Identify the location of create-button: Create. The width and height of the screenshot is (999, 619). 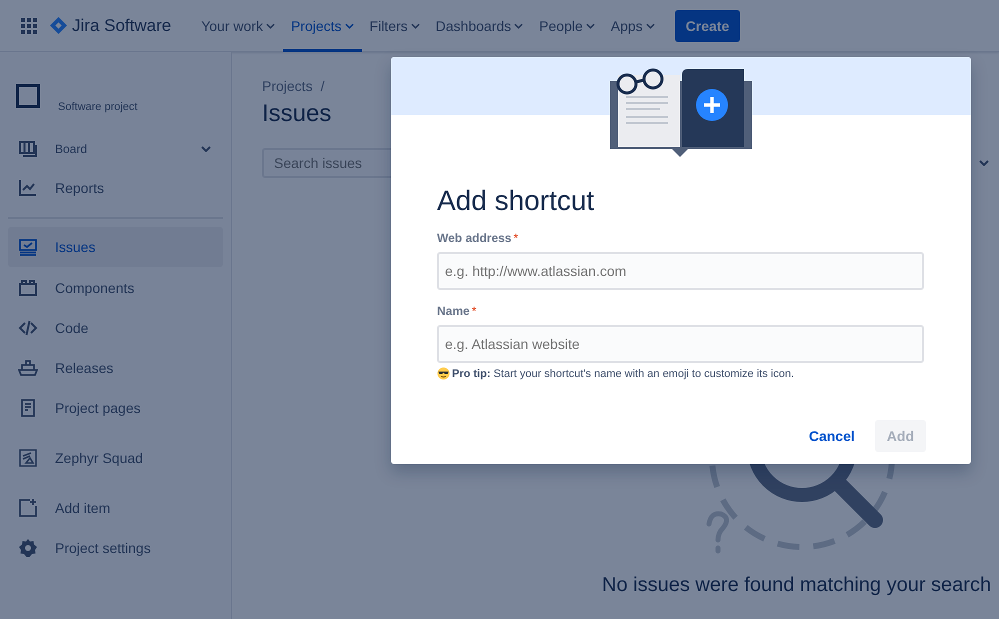
(707, 26).